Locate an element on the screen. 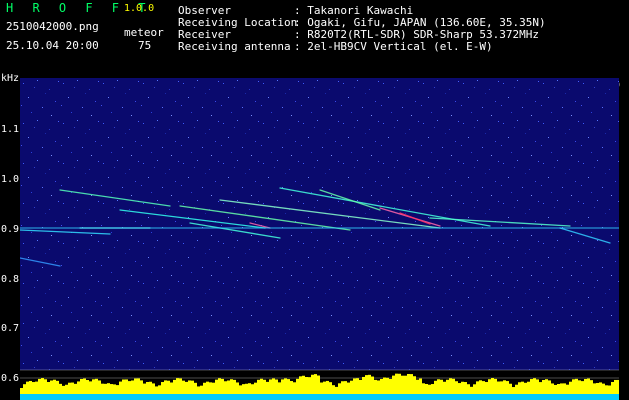  observer-value: : Takanori Kawachi is located at coordinates (354, 10).